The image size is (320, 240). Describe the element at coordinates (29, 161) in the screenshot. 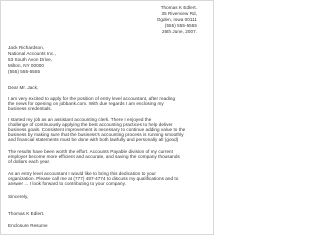

I see `paragraph-line: of dollars each year.` at that location.